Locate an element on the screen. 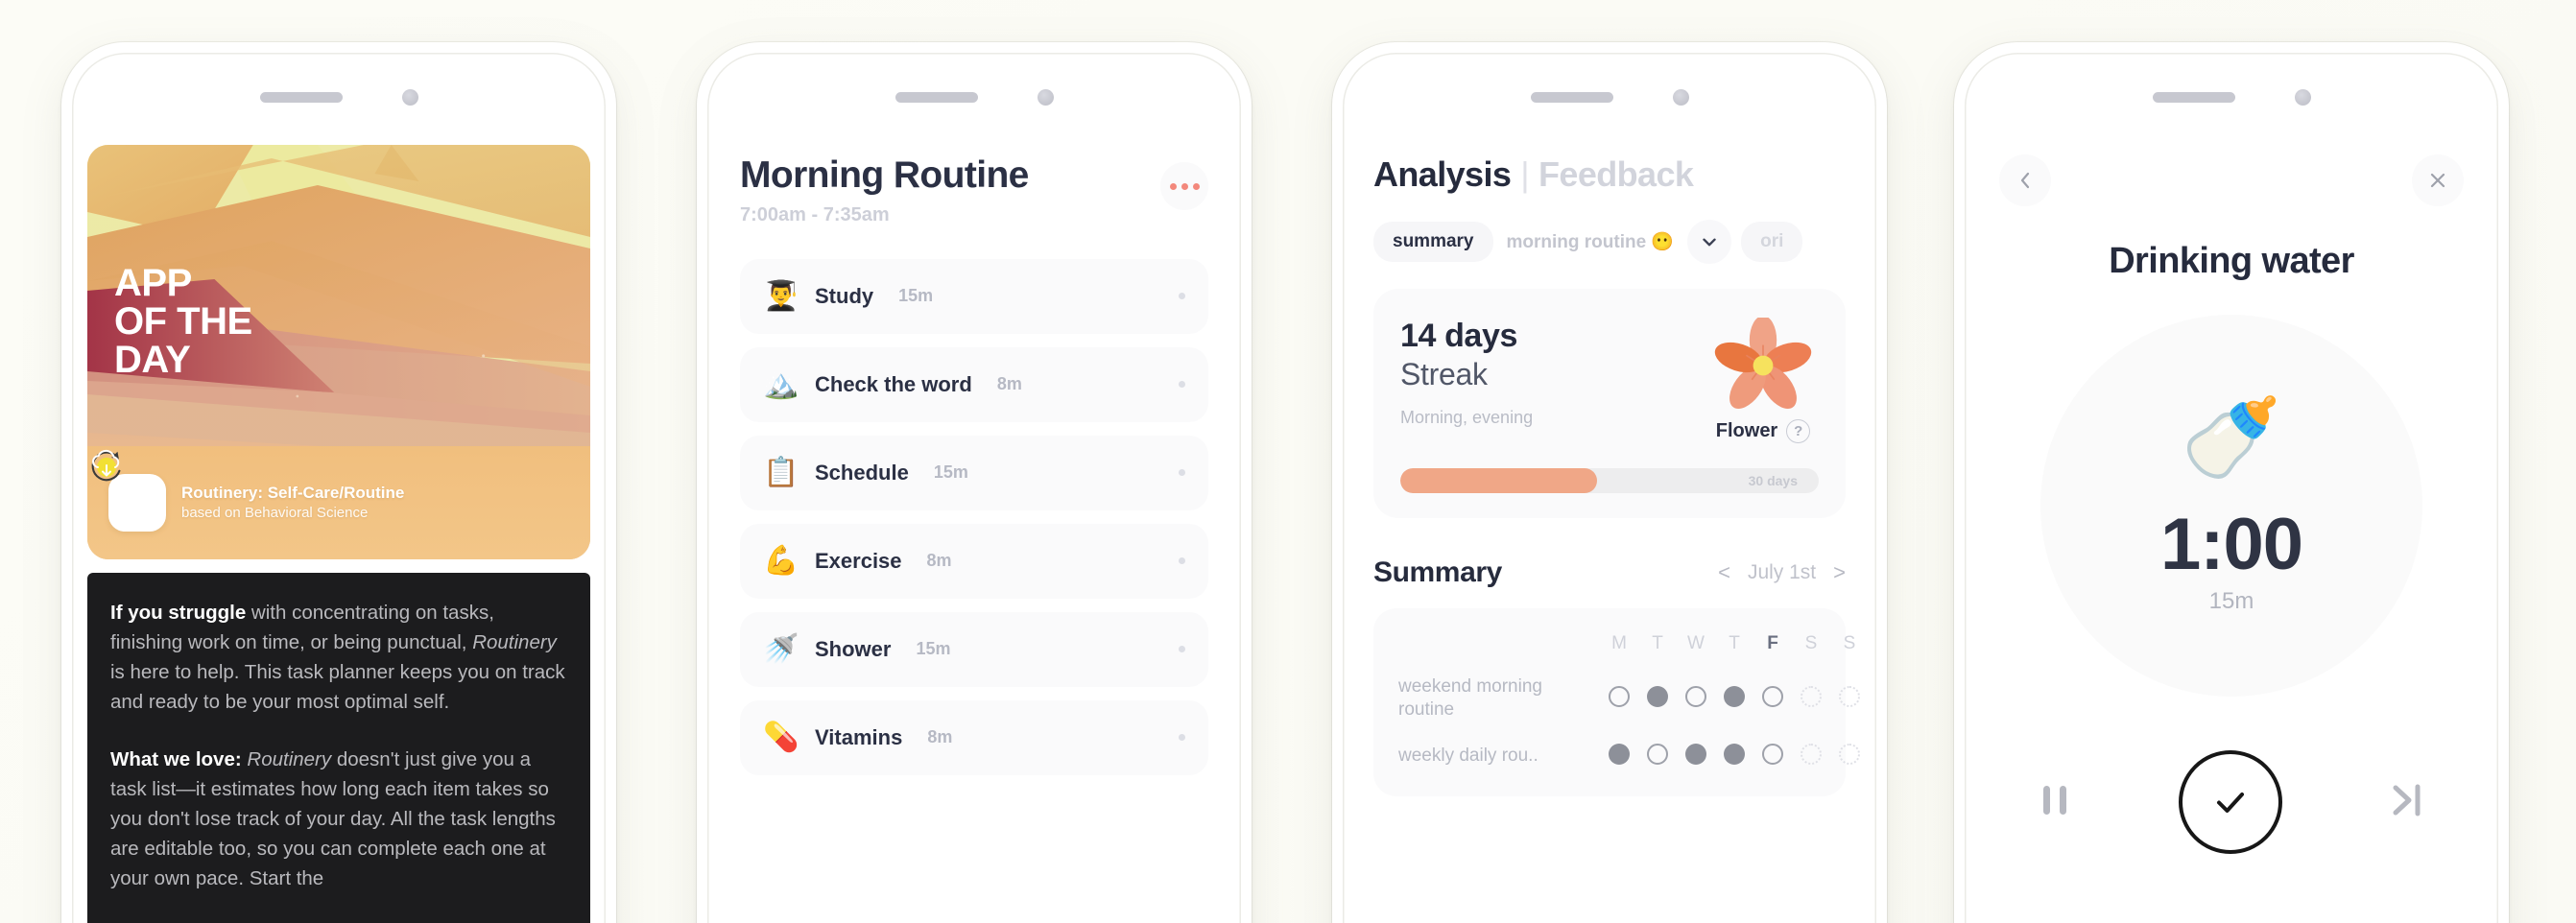 Image resolution: width=2576 pixels, height=923 pixels. chip-clipped: ori is located at coordinates (1772, 242).